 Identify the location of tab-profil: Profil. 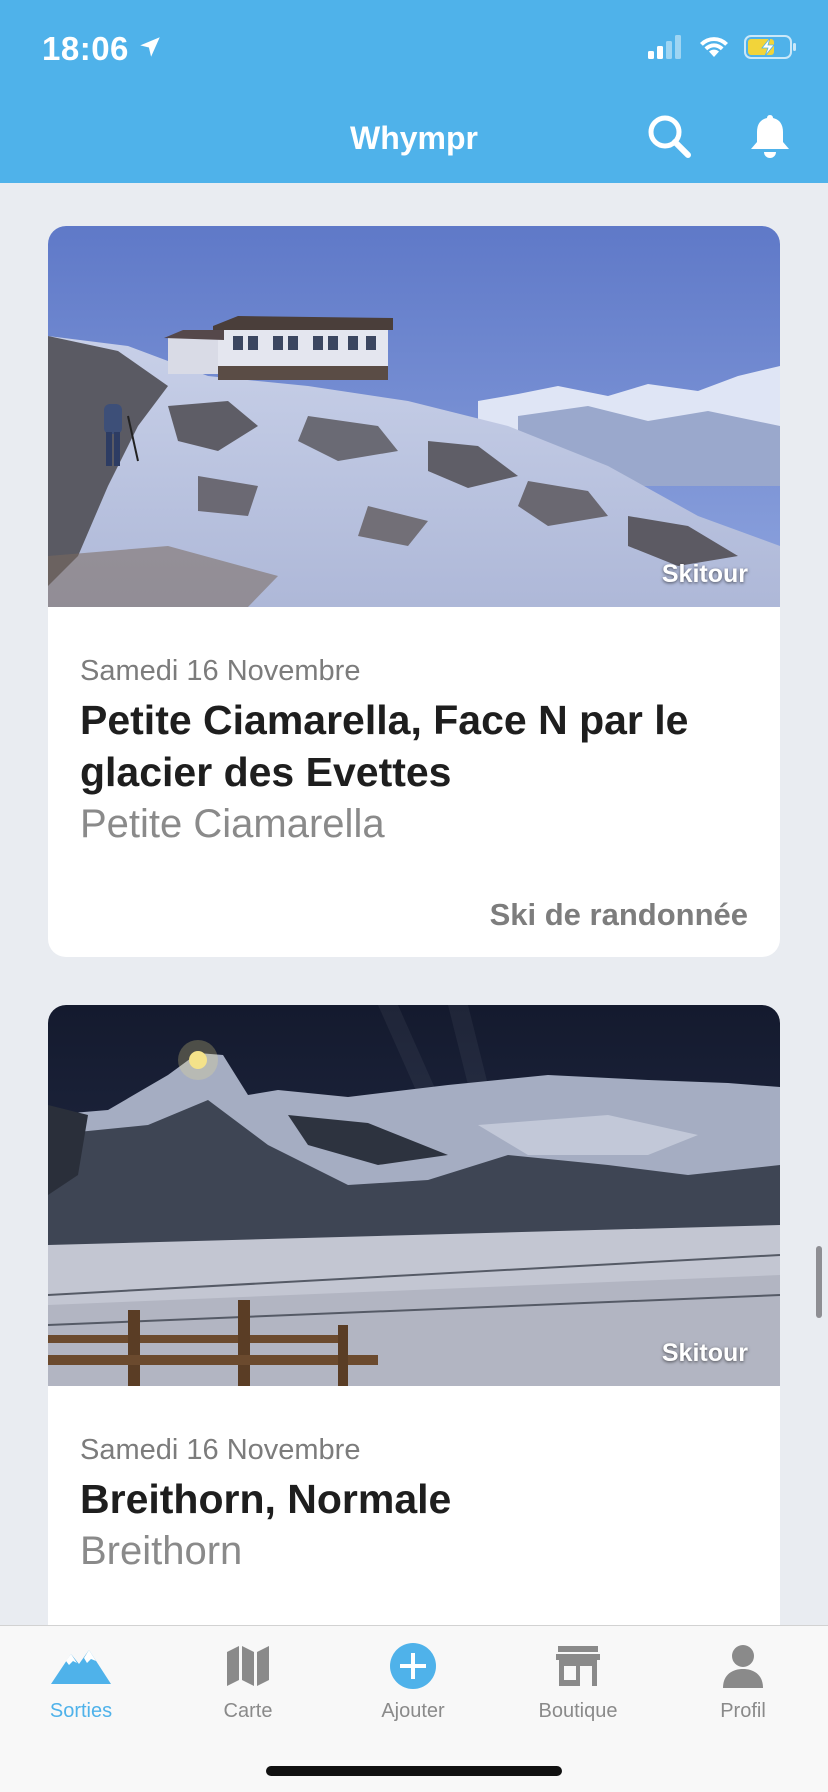
(743, 1692).